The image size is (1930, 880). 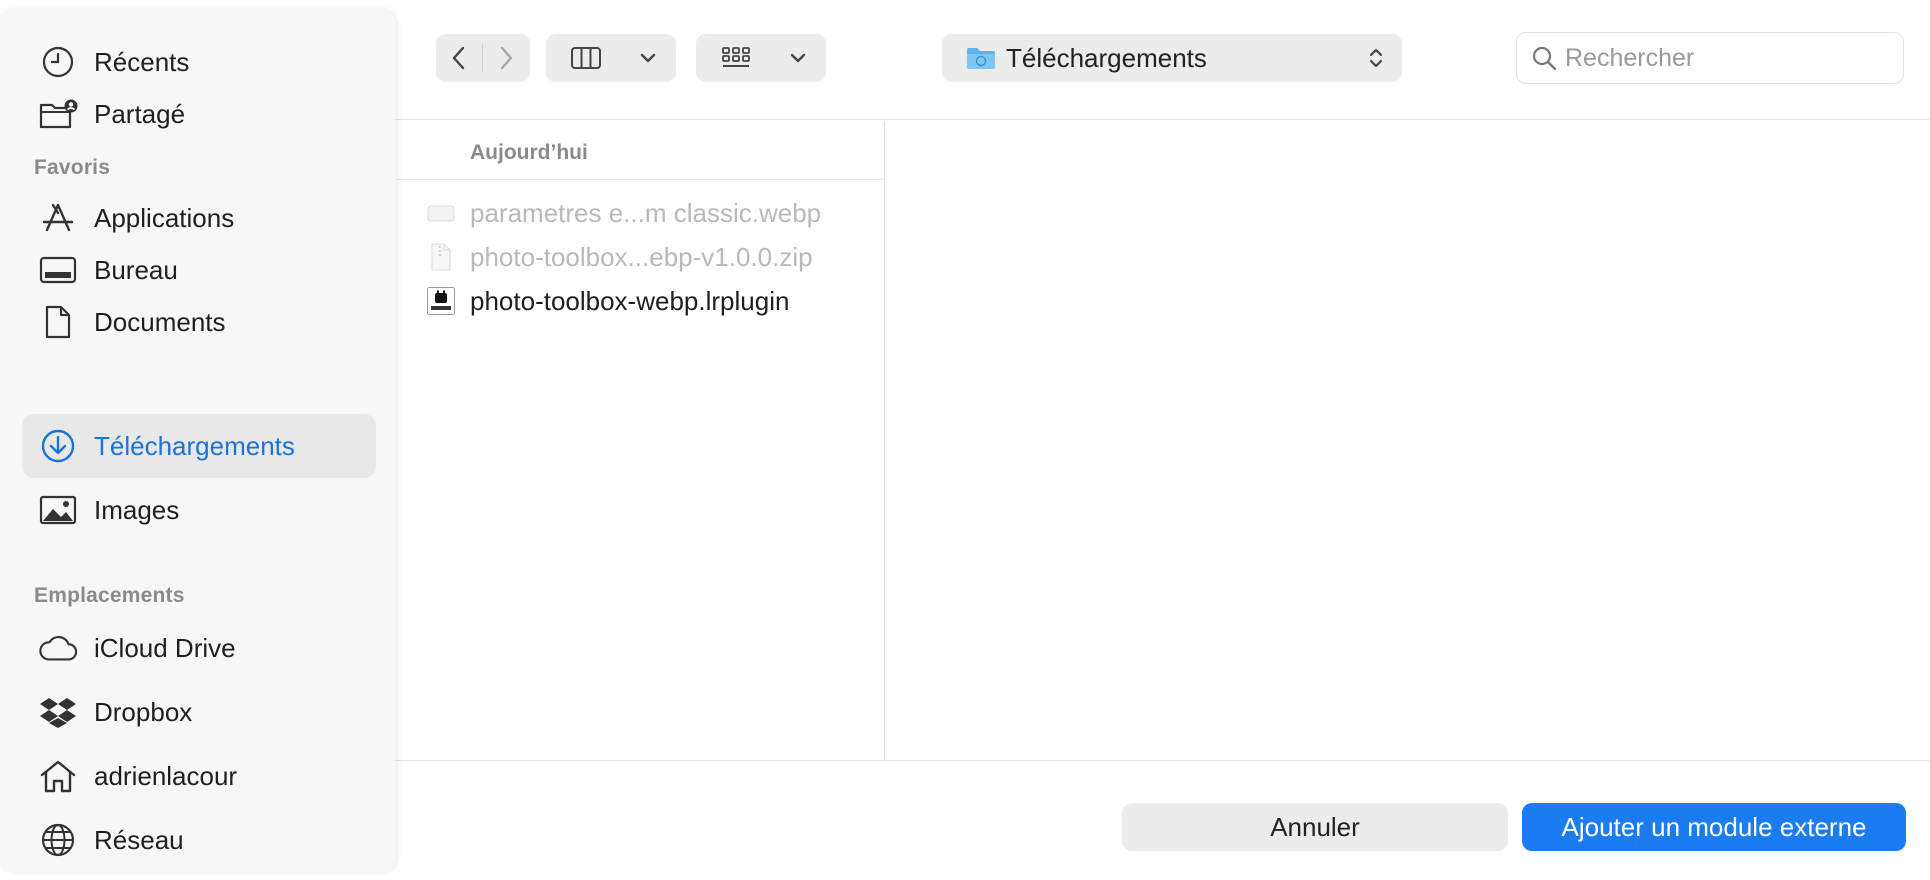 I want to click on network-icon, so click(x=58, y=840).